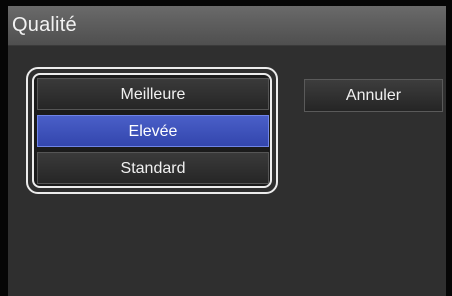 The image size is (452, 296). I want to click on dialog-title: Qualité, so click(44, 25).